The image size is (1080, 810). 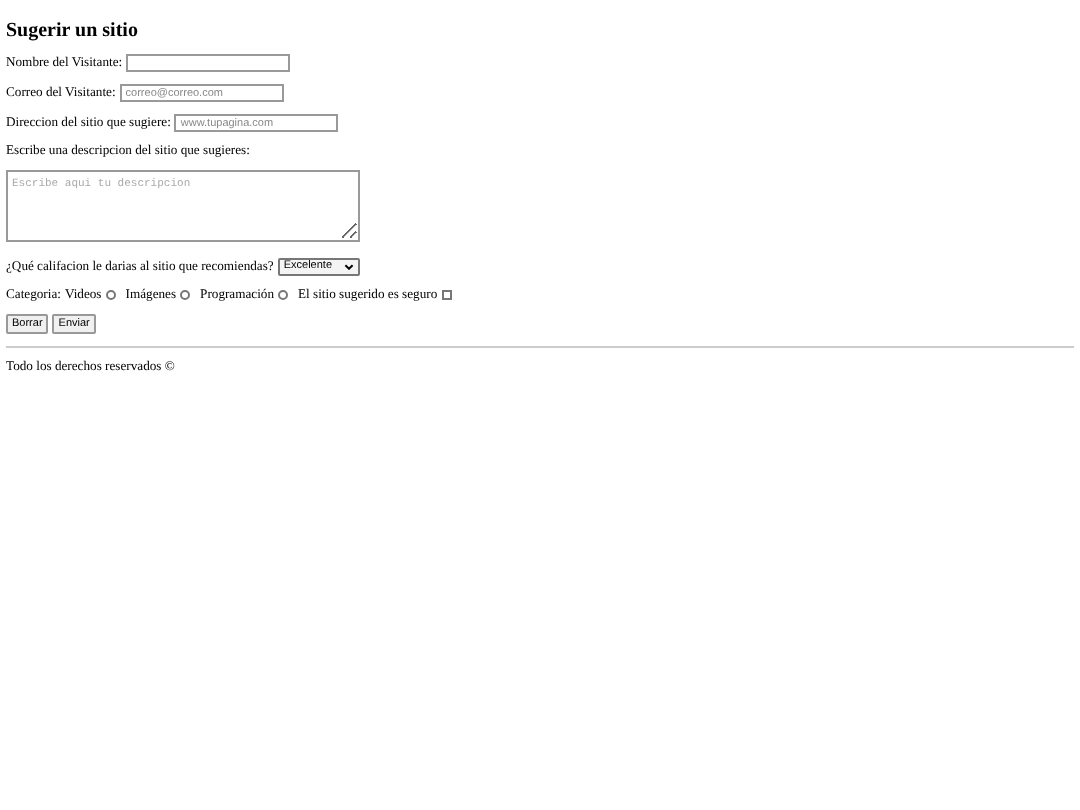 I want to click on input-field, so click(x=208, y=63).